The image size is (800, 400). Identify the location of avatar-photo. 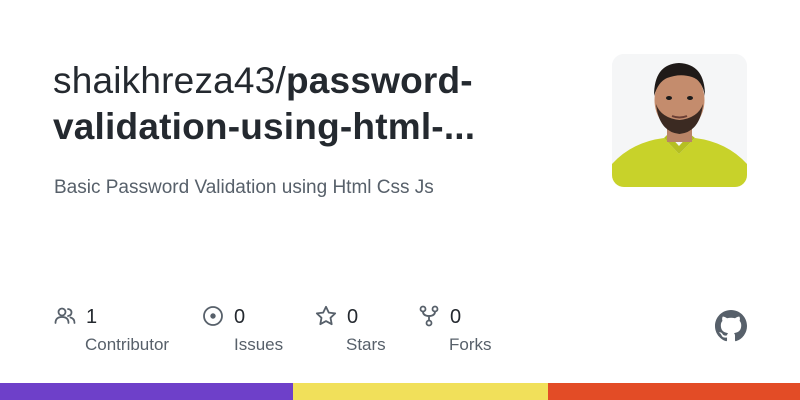
(679, 120).